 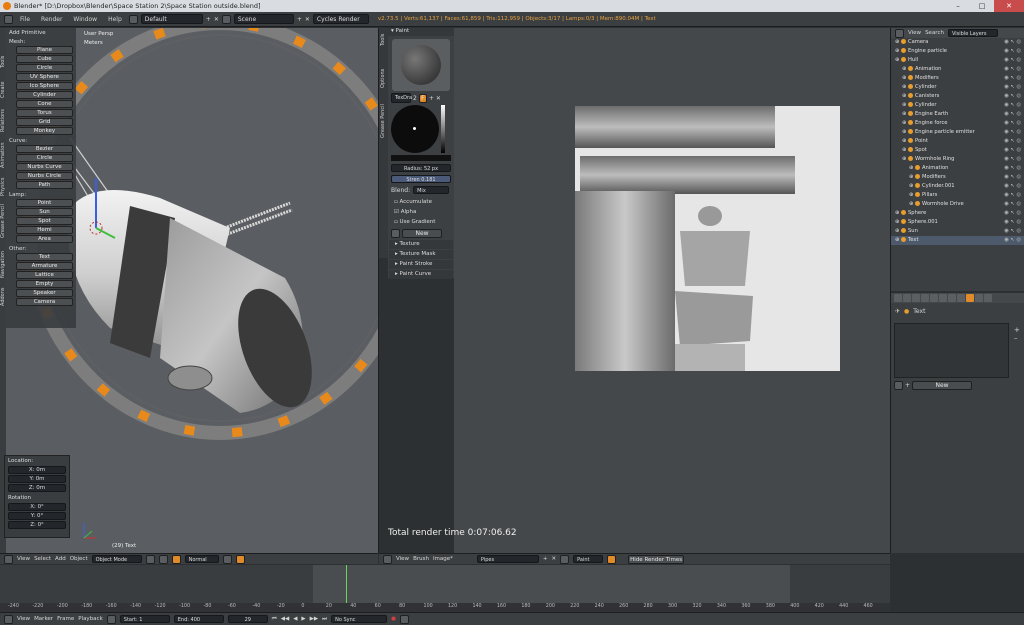 I want to click on layout-remove-icon: ✕, so click(x=216, y=19).